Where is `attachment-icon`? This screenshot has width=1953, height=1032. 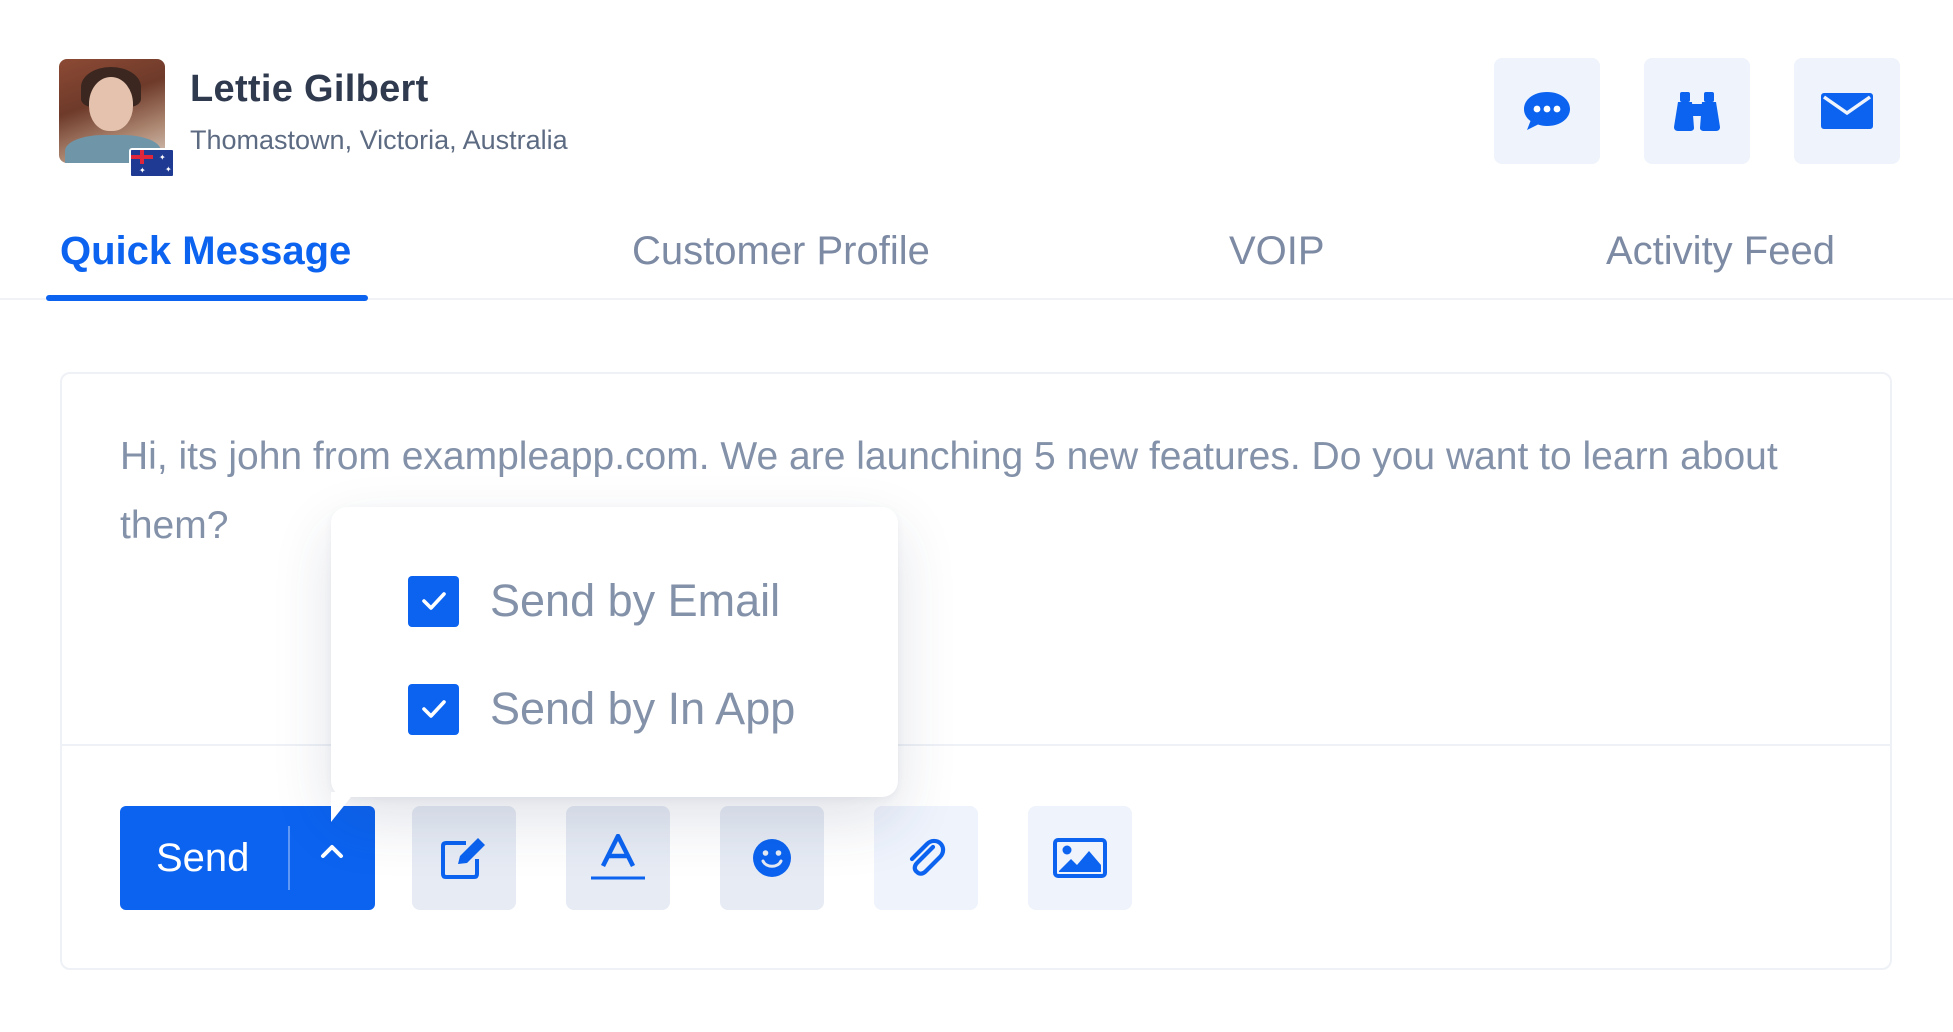 attachment-icon is located at coordinates (927, 857).